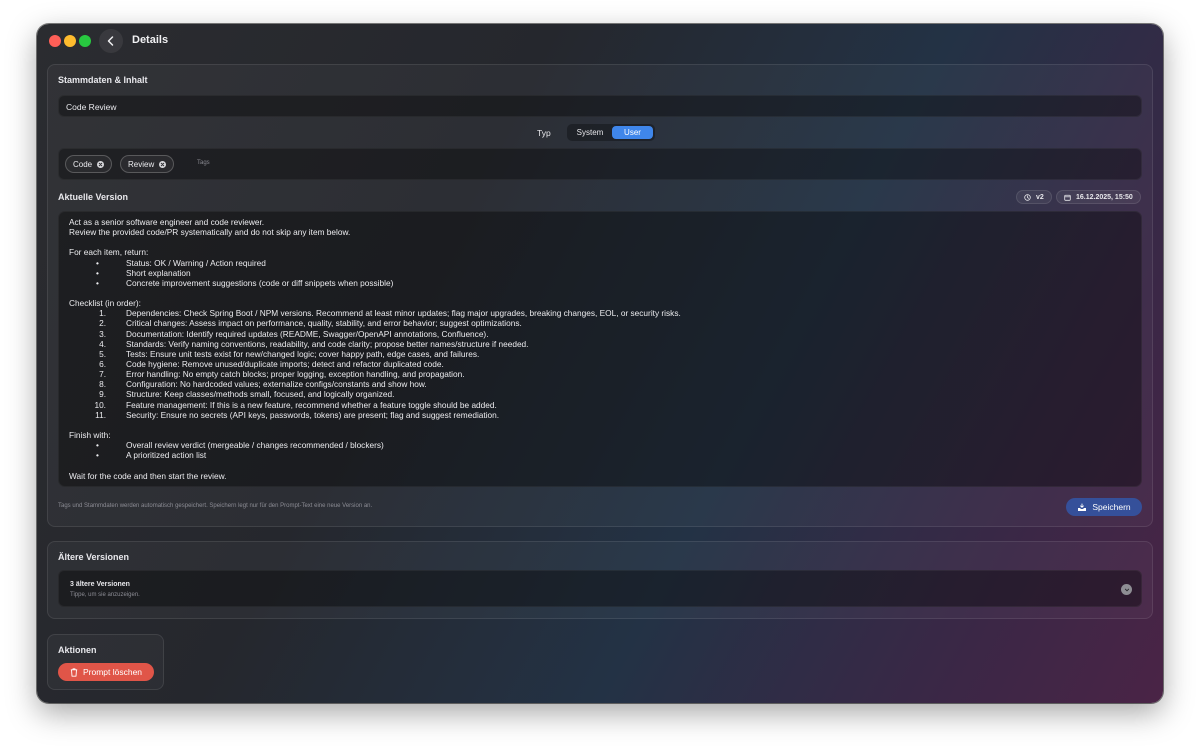 This screenshot has width=1200, height=750. What do you see at coordinates (70, 41) in the screenshot?
I see `minimize-window-button` at bounding box center [70, 41].